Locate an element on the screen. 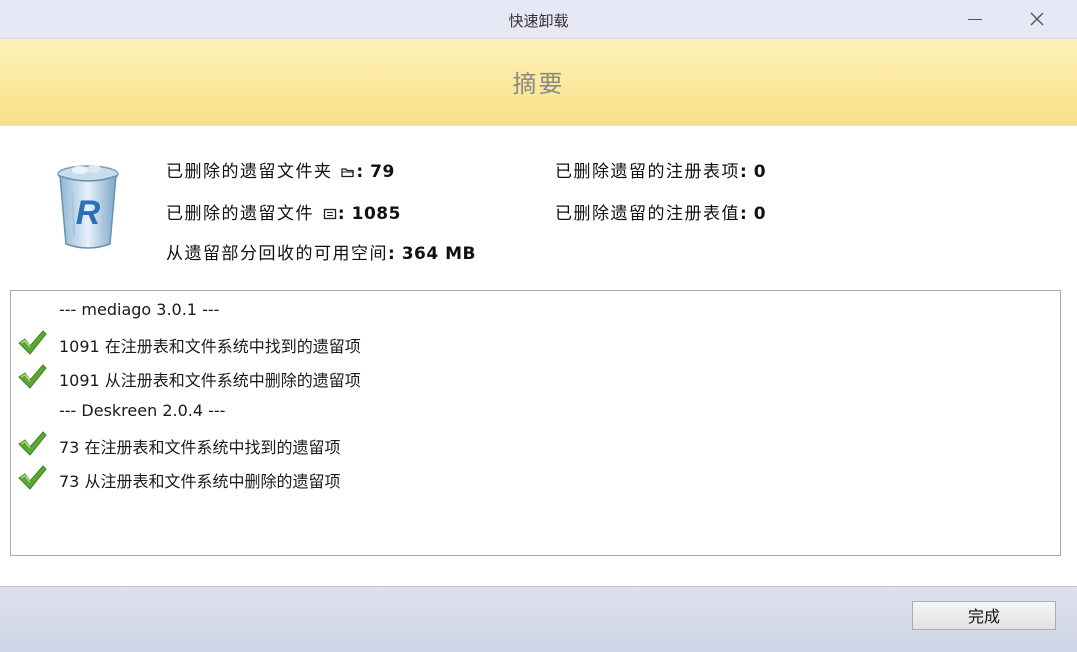 The height and width of the screenshot is (652, 1077). log-line-text: 73 在注册表和文件系统中找到的遗留项 is located at coordinates (200, 447).